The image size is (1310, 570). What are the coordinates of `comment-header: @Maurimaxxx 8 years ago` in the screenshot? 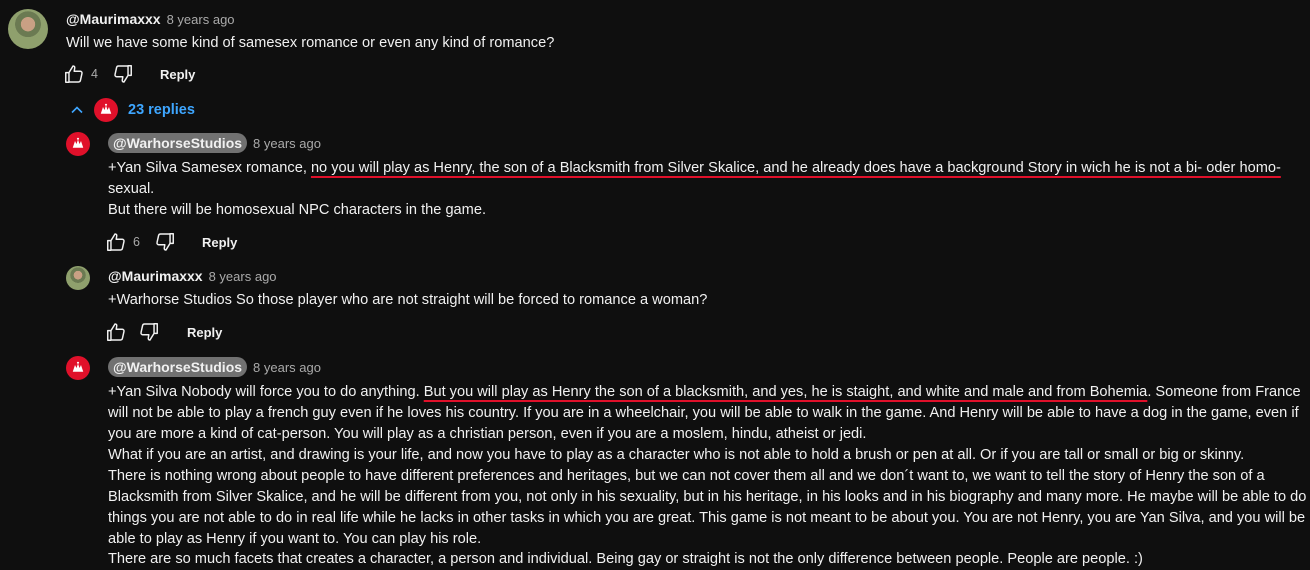 It's located at (150, 19).